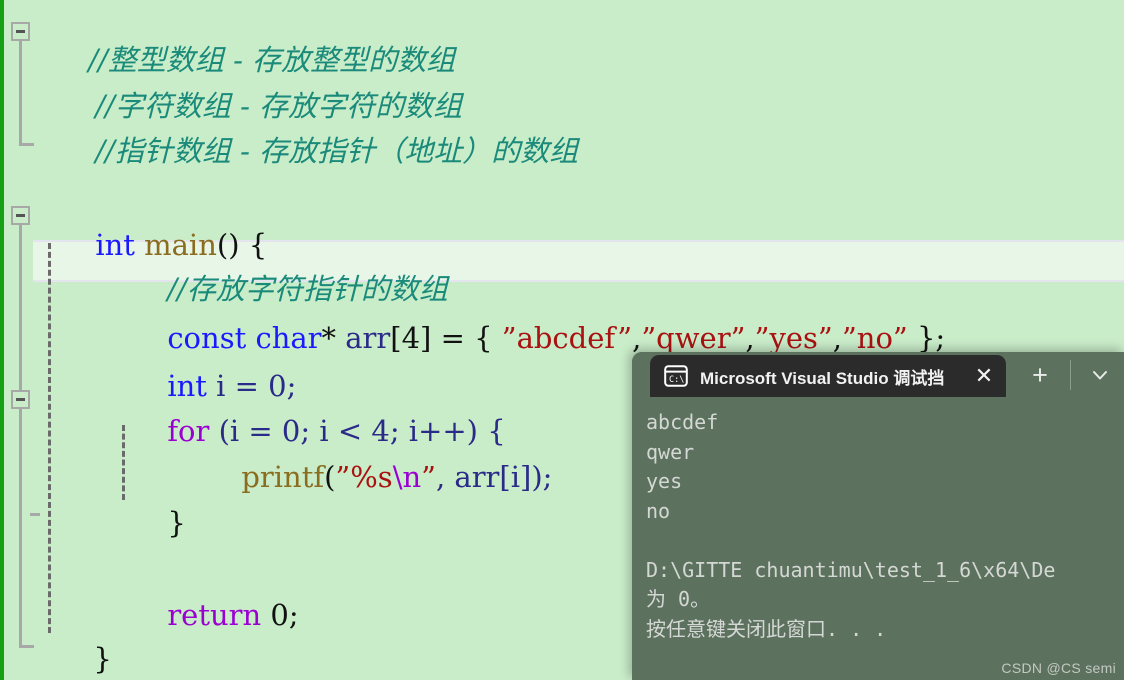 The image size is (1124, 680). I want to click on new-tab-button: +, so click(1040, 375).